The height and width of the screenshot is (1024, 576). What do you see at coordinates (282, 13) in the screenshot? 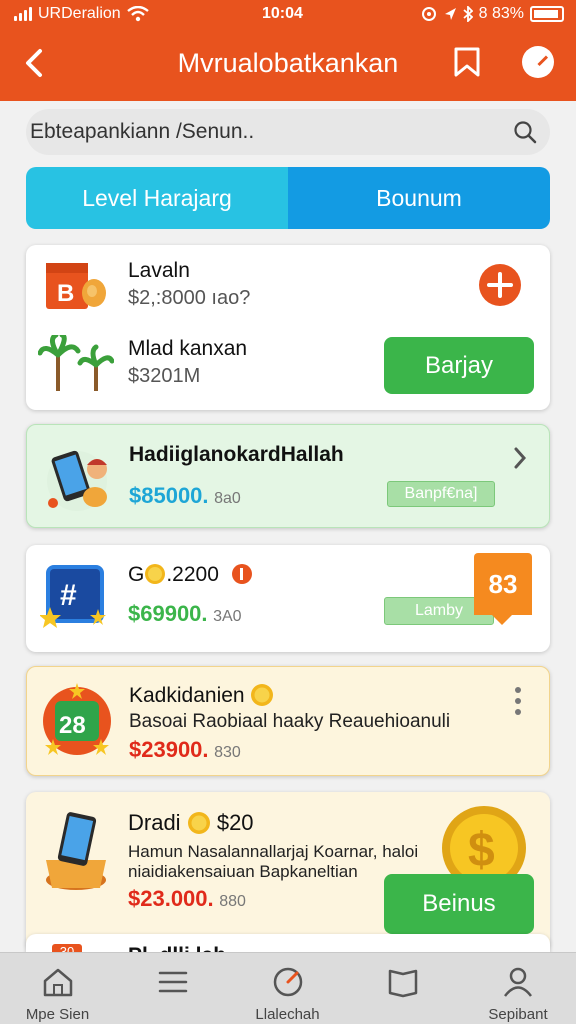
I see `status-time: 10:04` at bounding box center [282, 13].